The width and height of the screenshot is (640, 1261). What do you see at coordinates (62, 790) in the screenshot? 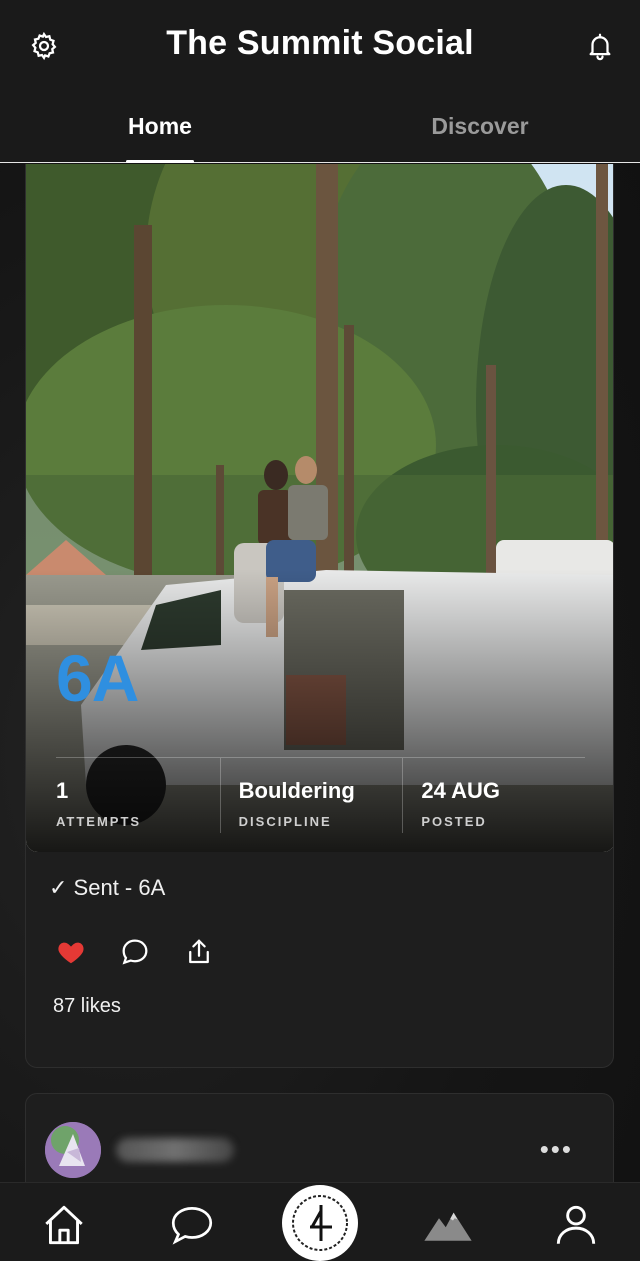
I see `stat-attempts-value: 1` at bounding box center [62, 790].